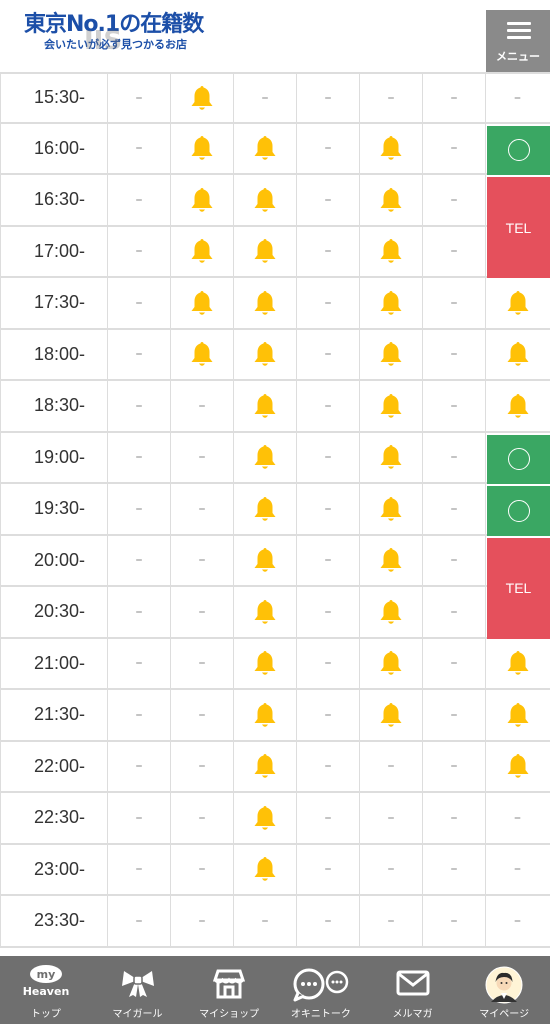  Describe the element at coordinates (504, 990) in the screenshot. I see `nav-my-page: マイページ` at that location.